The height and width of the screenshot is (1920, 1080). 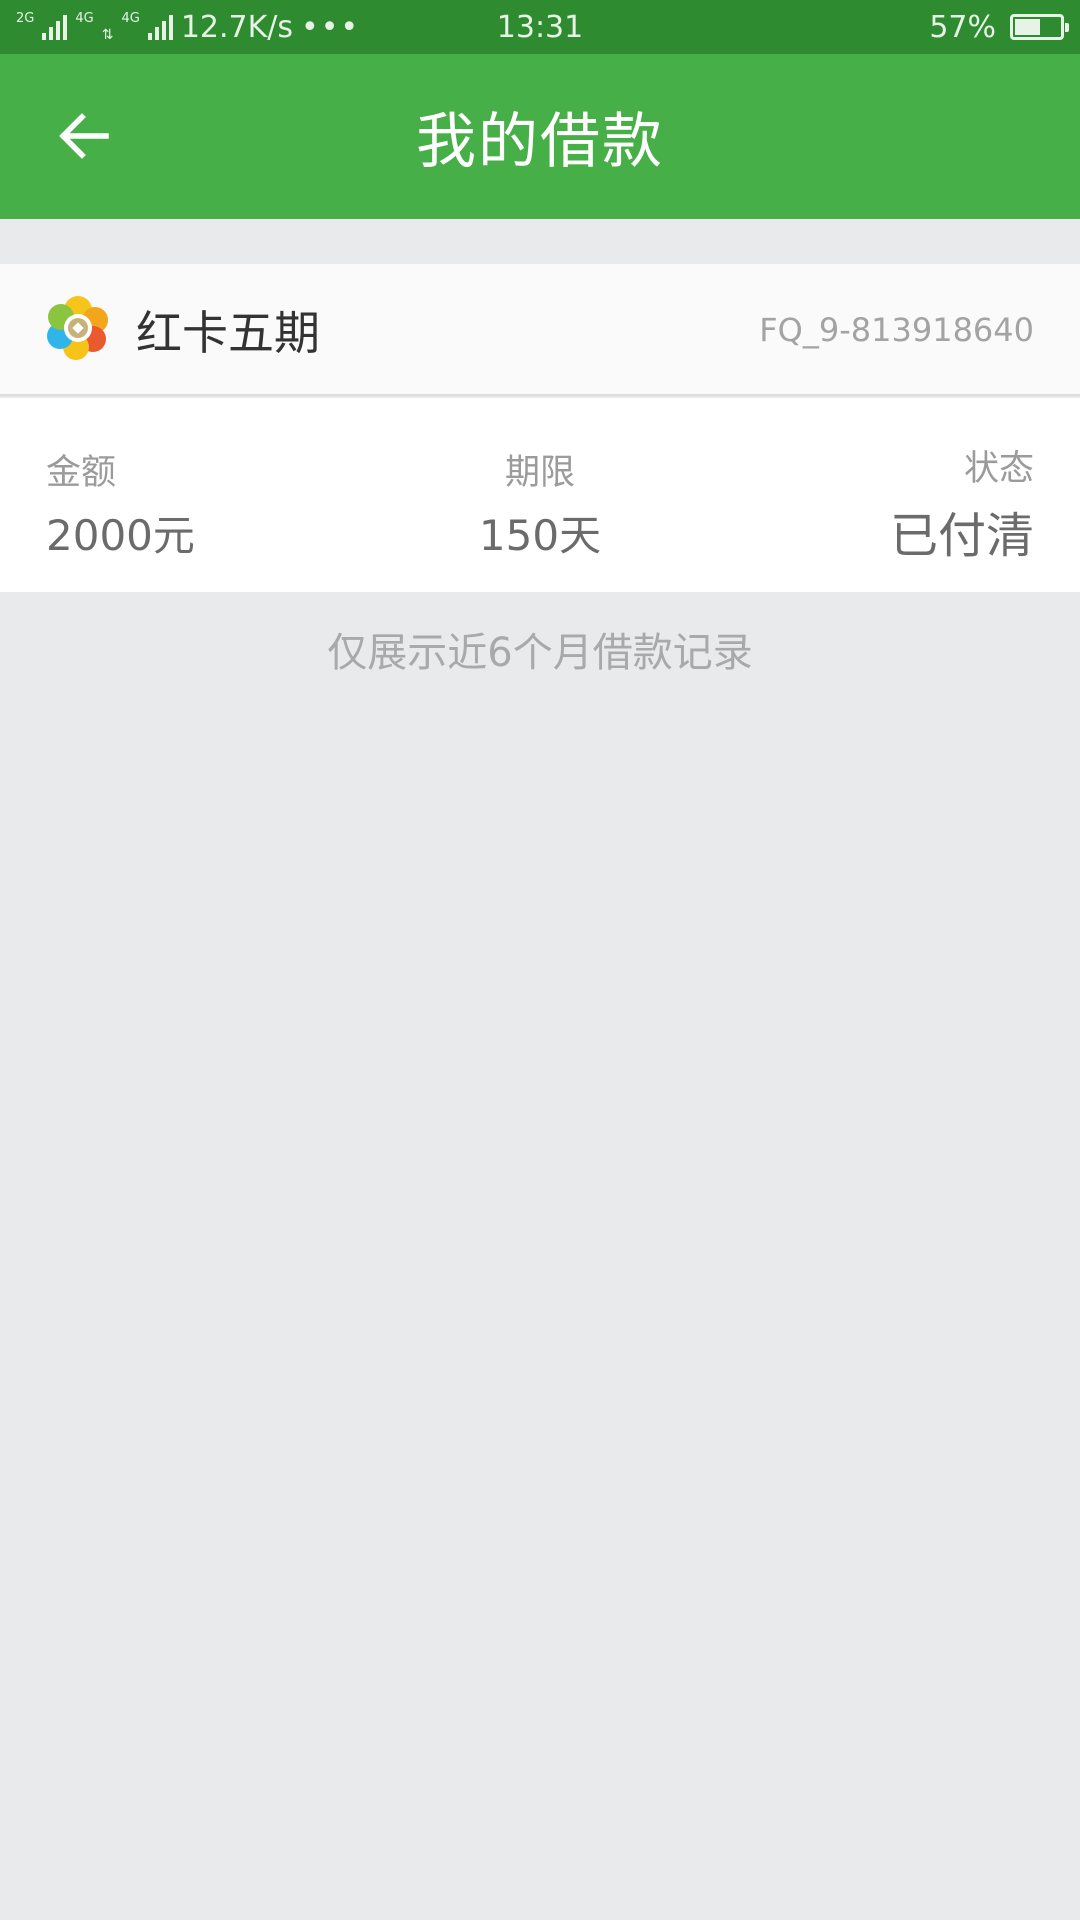 What do you see at coordinates (540, 535) in the screenshot?
I see `term-value: 150天` at bounding box center [540, 535].